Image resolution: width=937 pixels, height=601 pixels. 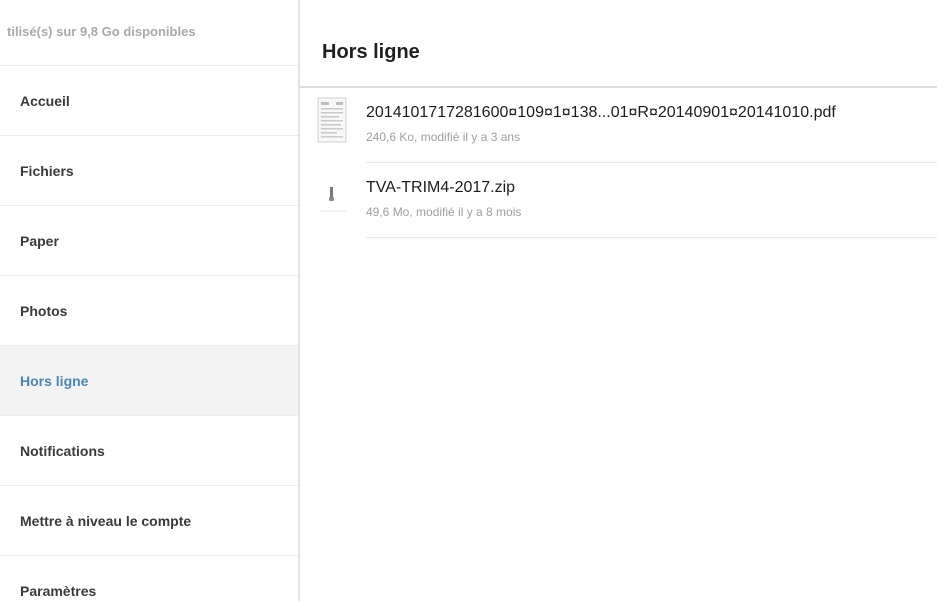 I want to click on sidebar-item-upgrade-account: Mettre à niveau le compte, so click(x=149, y=521).